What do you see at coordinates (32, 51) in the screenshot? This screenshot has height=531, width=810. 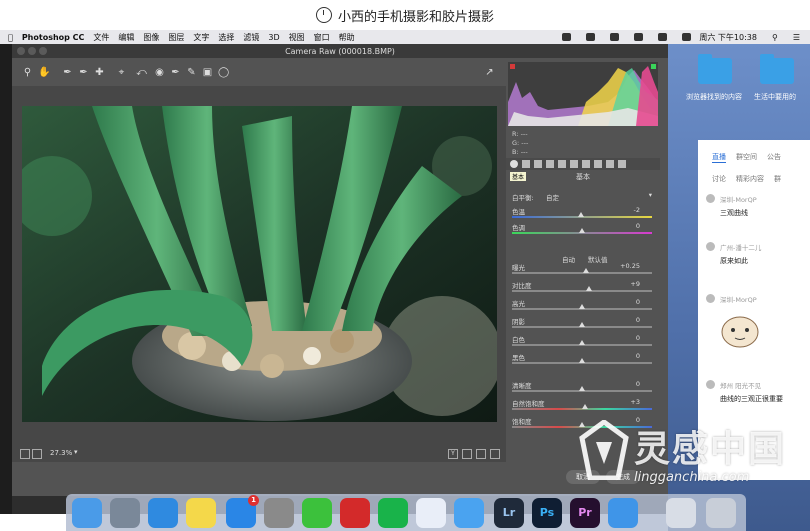 I see `minimize-window-button` at bounding box center [32, 51].